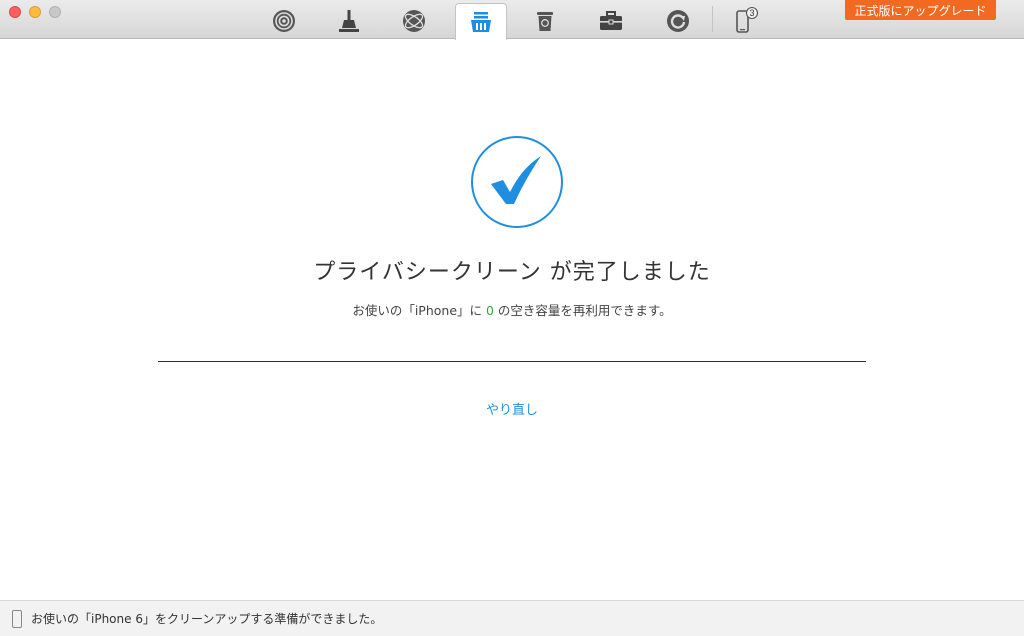  I want to click on subtitle-prefix: お使いの「iPhone」に, so click(419, 310).